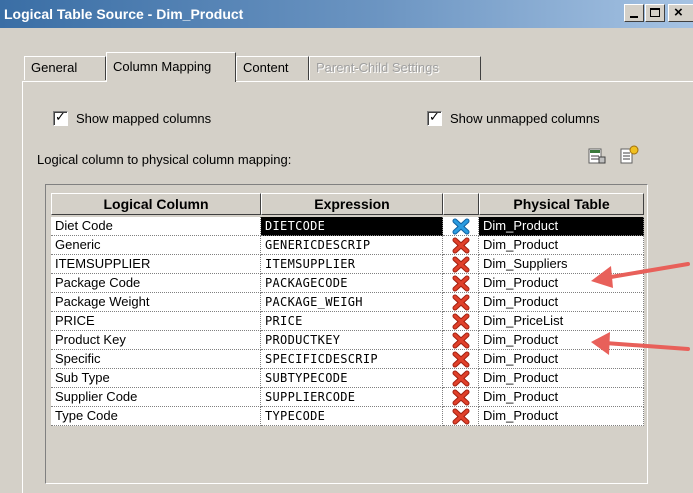  What do you see at coordinates (352, 321) in the screenshot?
I see `expression-cell: PRICE` at bounding box center [352, 321].